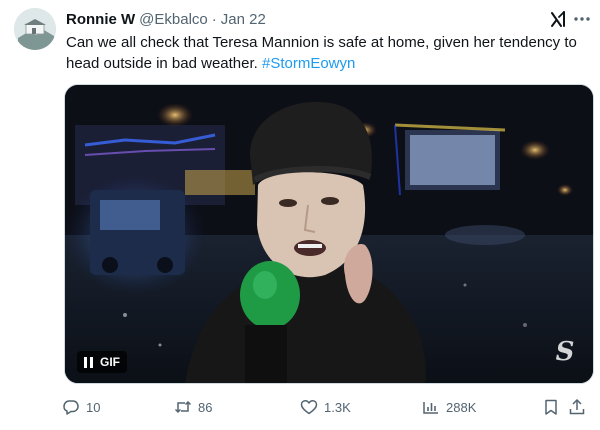  I want to click on retweet-button: 86, so click(193, 407).